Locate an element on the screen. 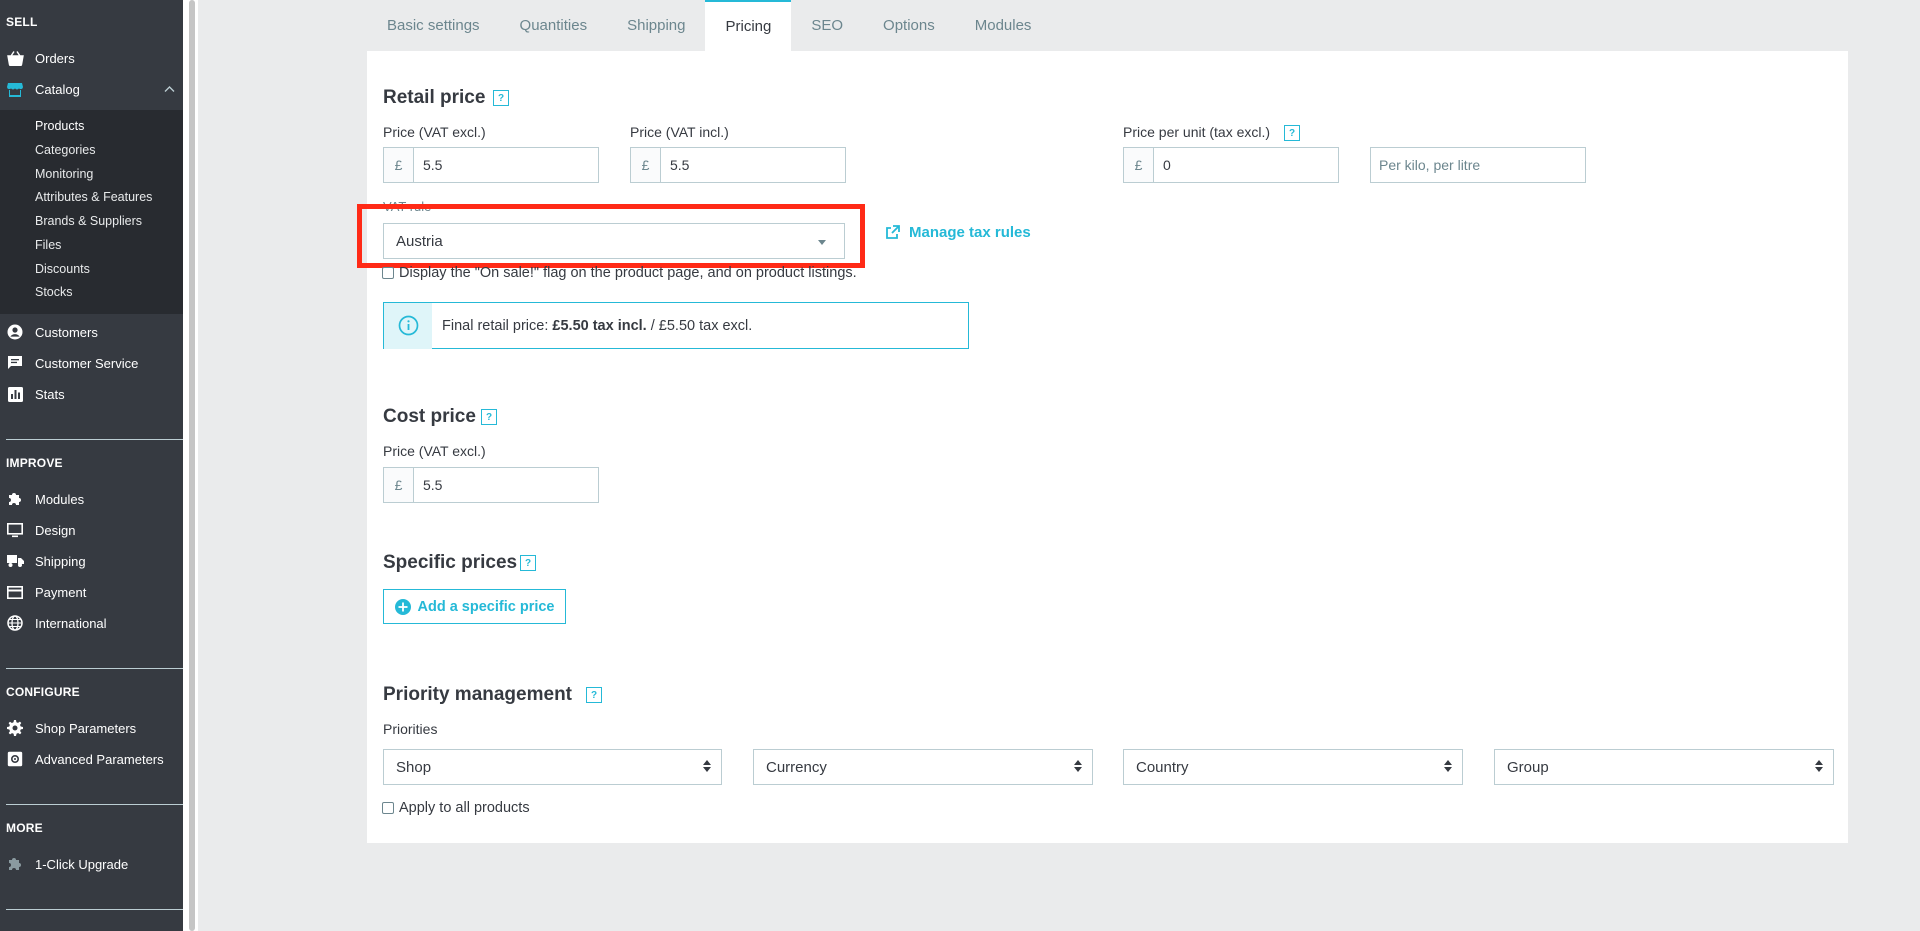 The image size is (1920, 931). sidebar-item-advanced-parameters: Advanced Parameters is located at coordinates (91, 759).